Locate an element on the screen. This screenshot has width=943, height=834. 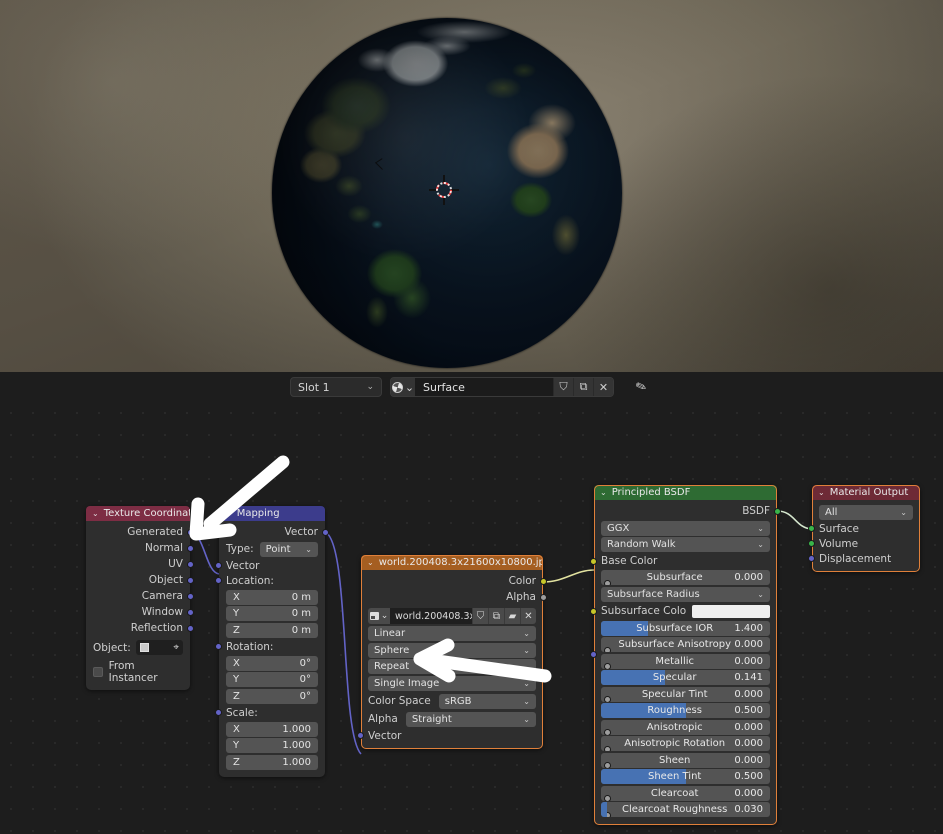
socket-row-alpha: Alpha is located at coordinates (454, 597).